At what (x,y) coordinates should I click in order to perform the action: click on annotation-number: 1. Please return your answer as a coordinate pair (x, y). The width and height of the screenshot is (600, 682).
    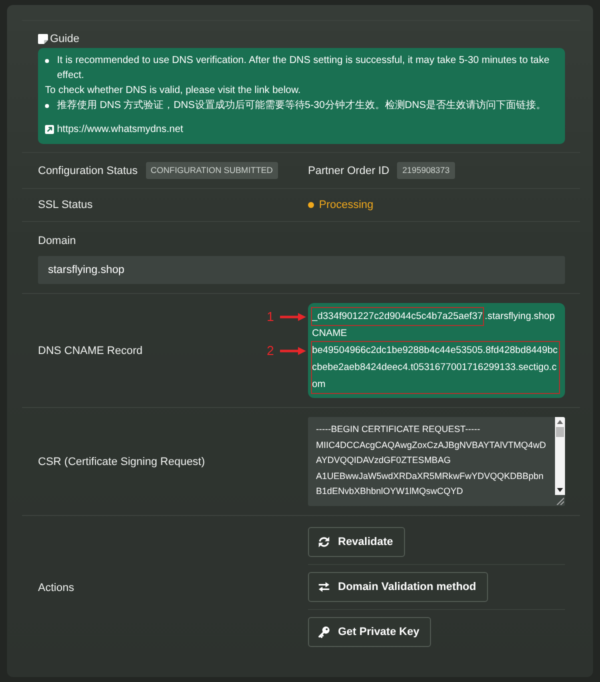
    Looking at the image, I should click on (270, 316).